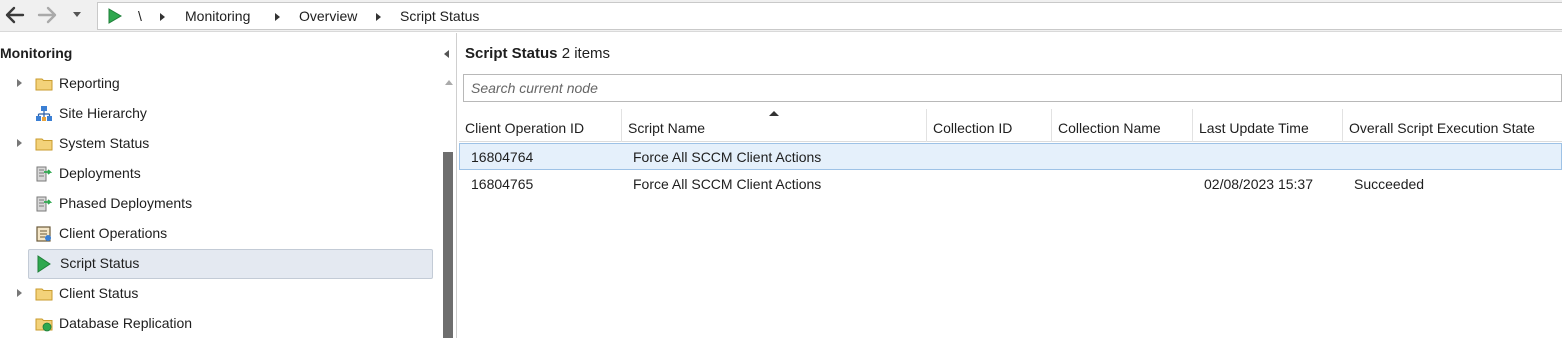 The height and width of the screenshot is (338, 1562). What do you see at coordinates (1389, 184) in the screenshot?
I see `cell-execution-state: Succeeded` at bounding box center [1389, 184].